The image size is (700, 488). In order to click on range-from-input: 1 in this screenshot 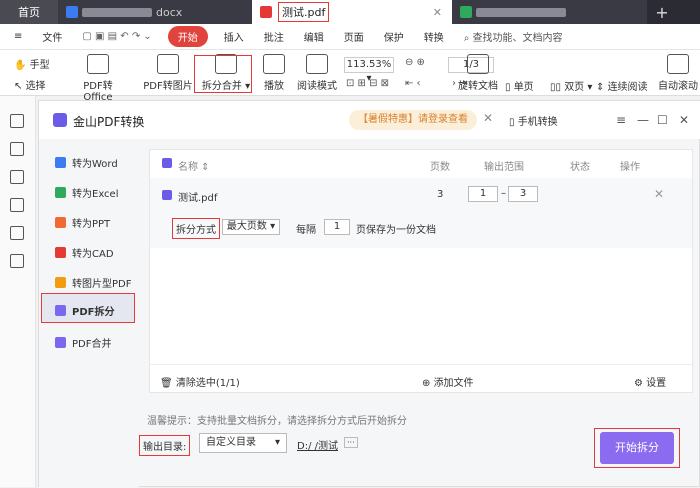, I will do `click(483, 194)`.